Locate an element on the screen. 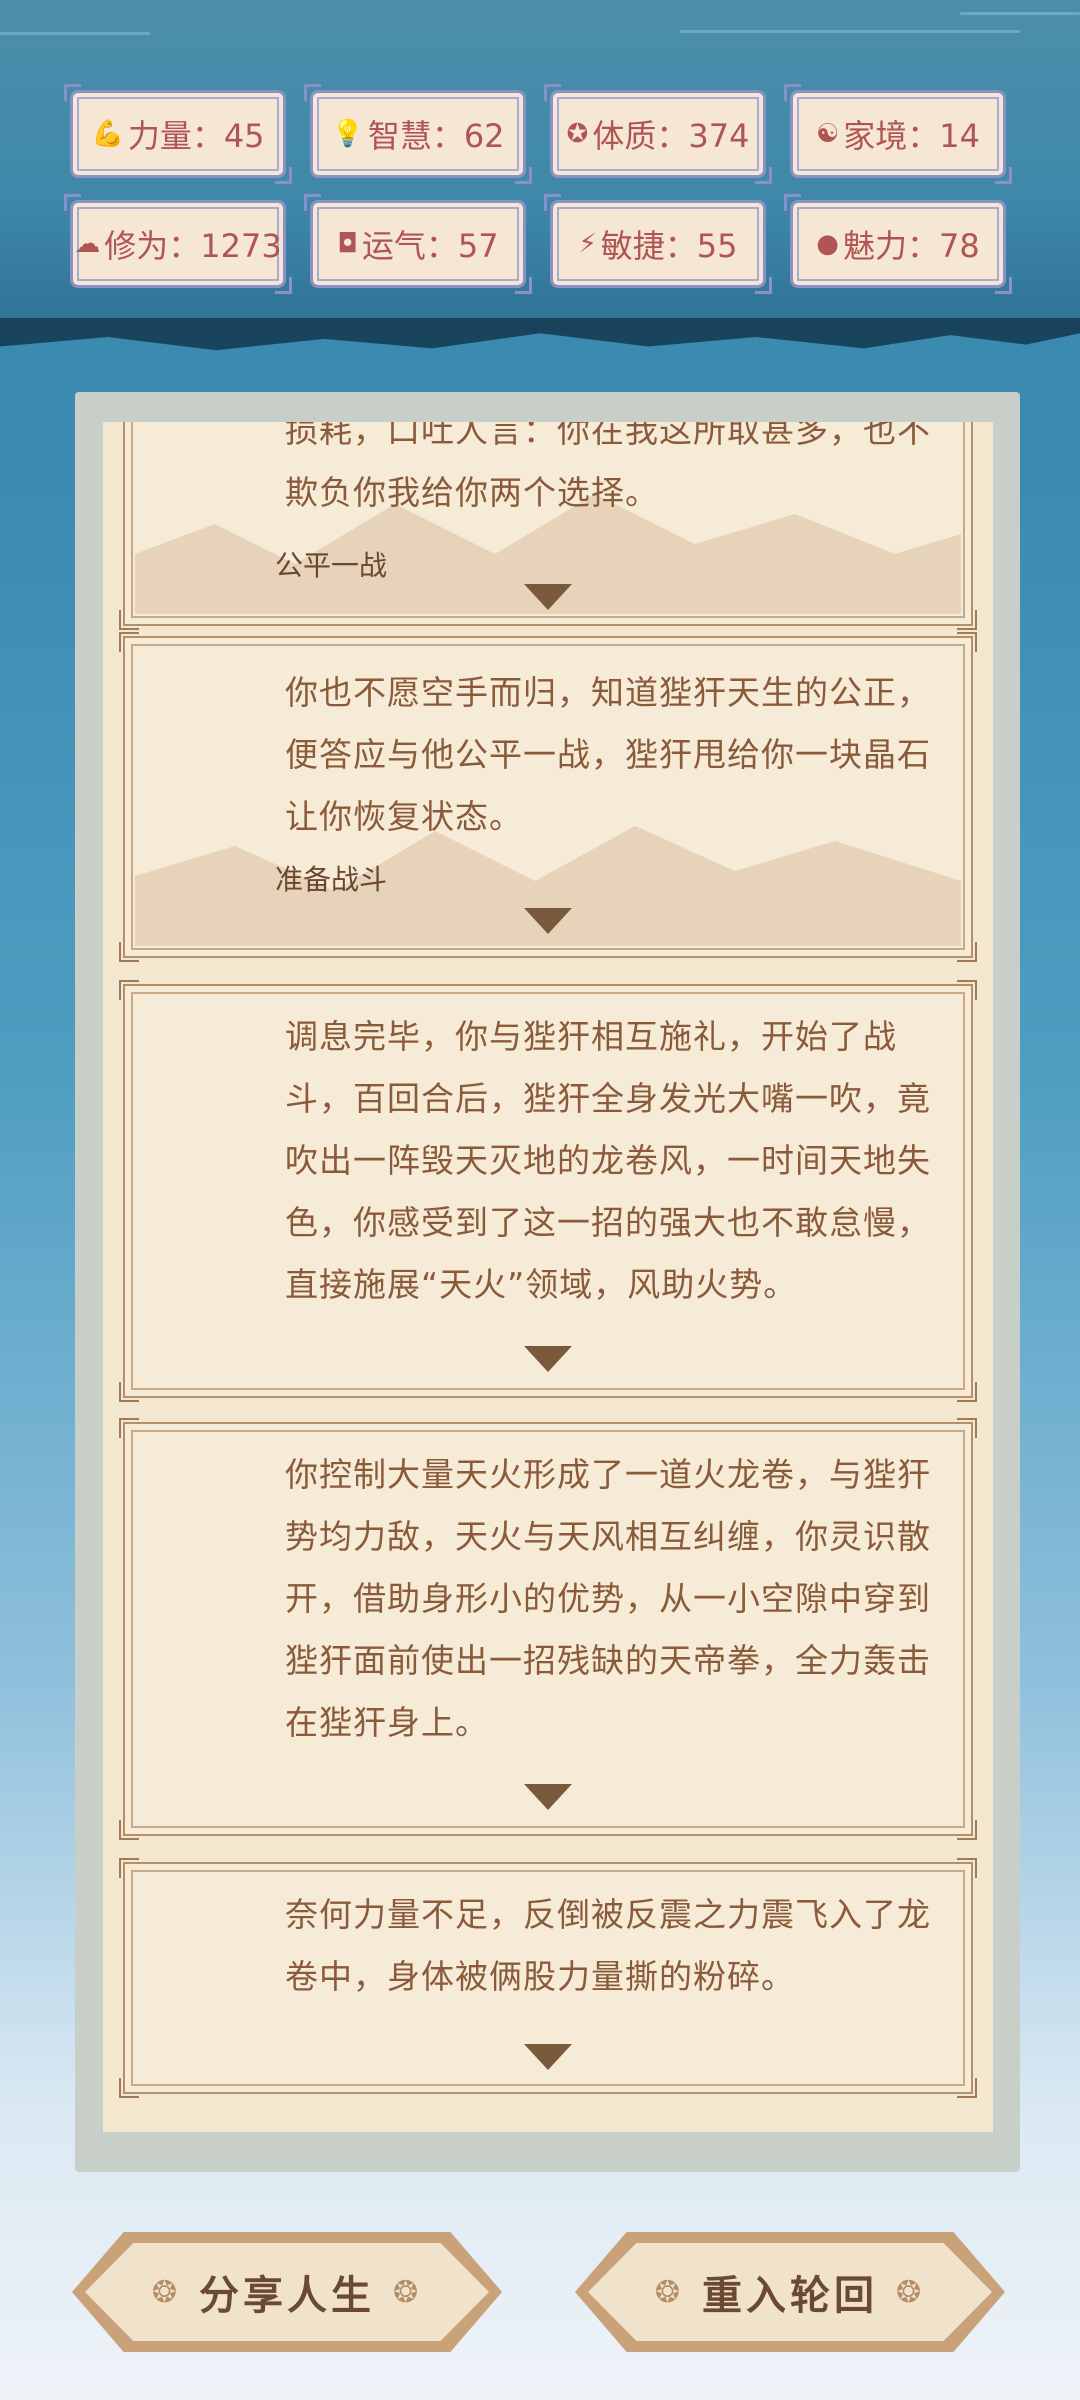 This screenshot has width=1080, height=2400. stat-label: 体质：374 is located at coordinates (671, 136).